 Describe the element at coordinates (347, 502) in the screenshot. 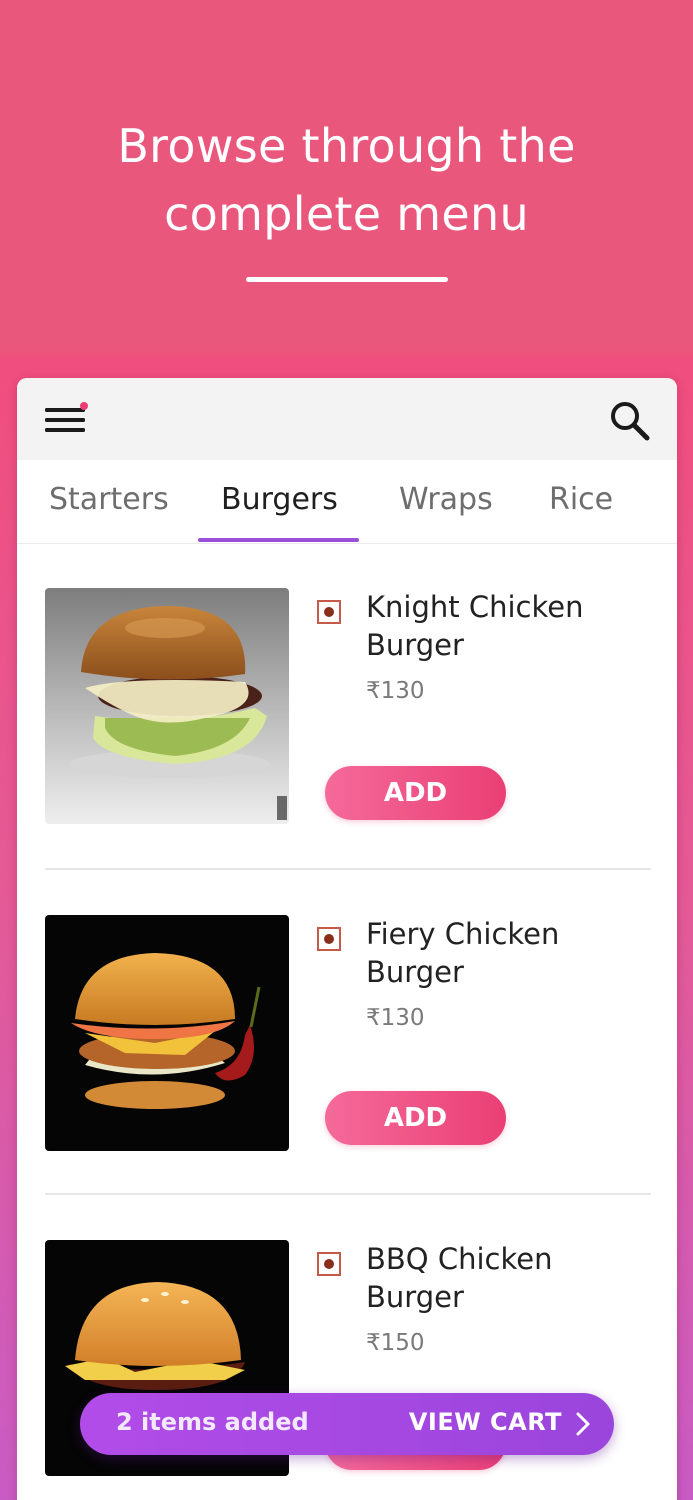

I see `category-tabs: Starters Burgers Wraps Rice` at that location.